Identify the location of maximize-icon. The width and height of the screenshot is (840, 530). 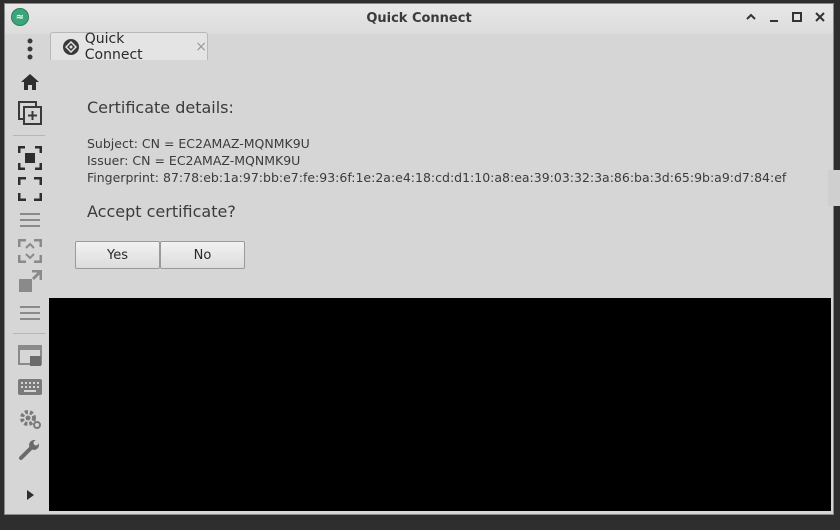
(797, 17).